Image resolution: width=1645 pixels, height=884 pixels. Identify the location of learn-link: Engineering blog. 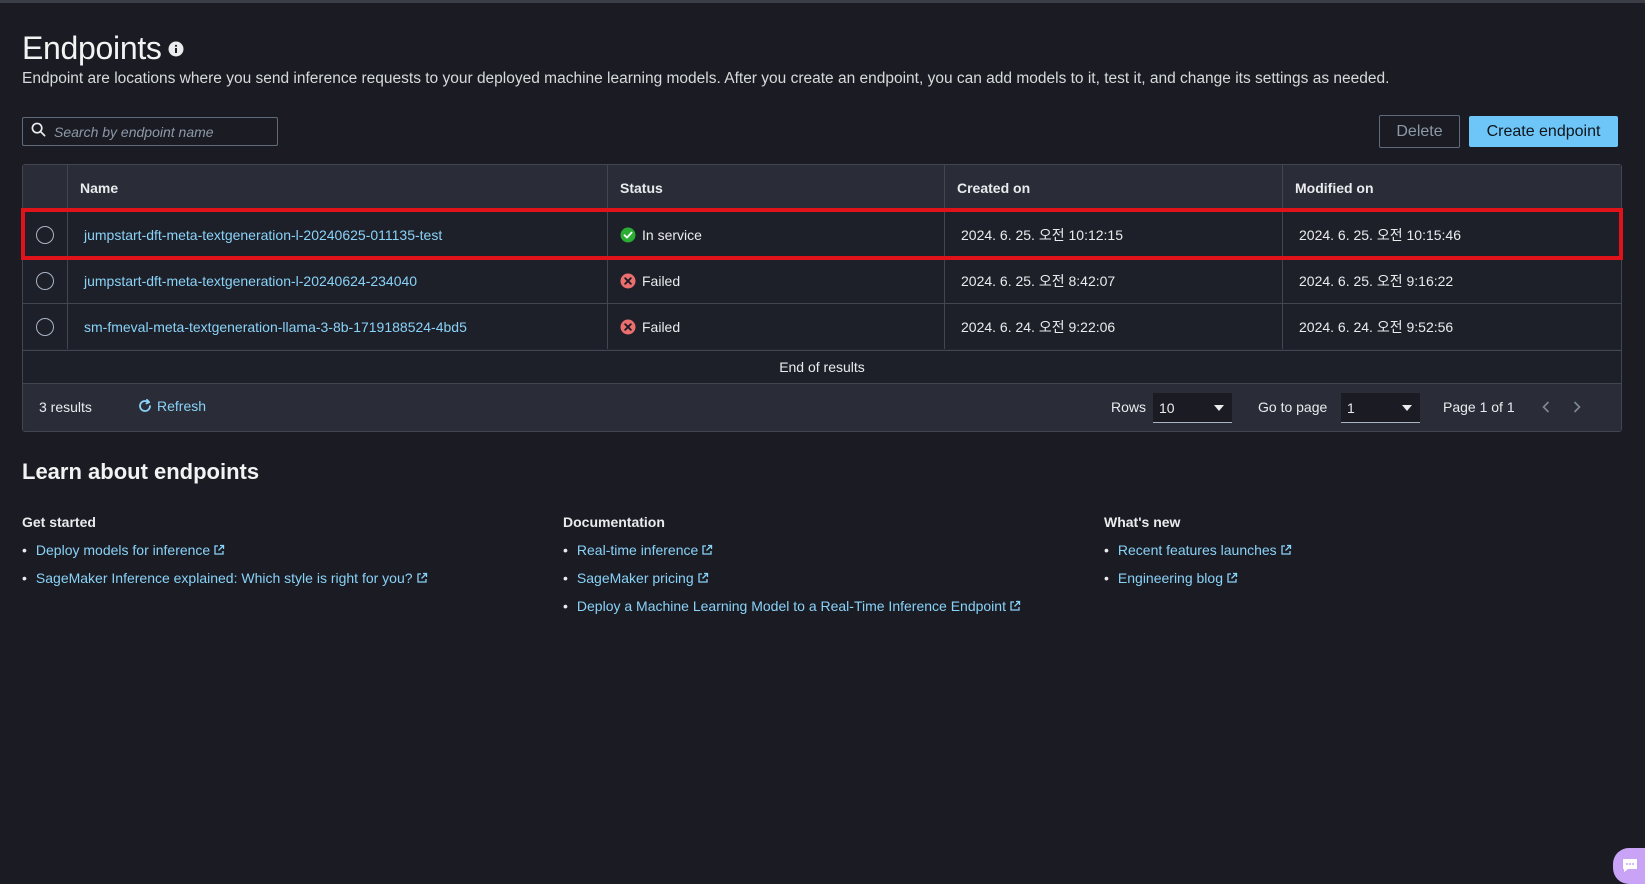
(1198, 578).